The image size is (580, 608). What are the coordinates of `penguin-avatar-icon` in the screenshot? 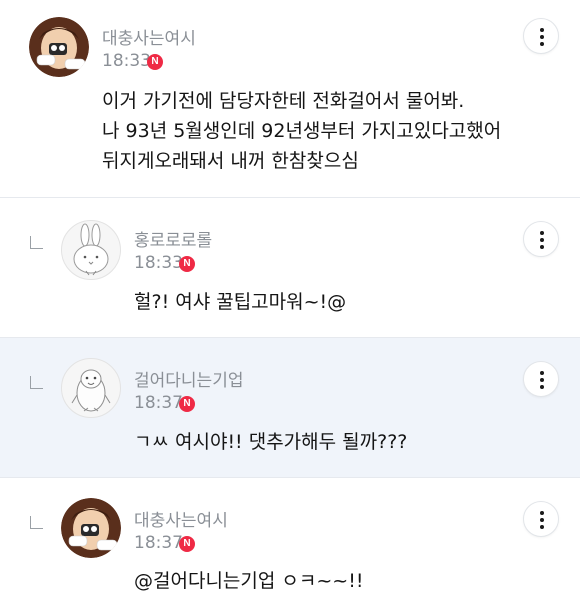 It's located at (91, 390).